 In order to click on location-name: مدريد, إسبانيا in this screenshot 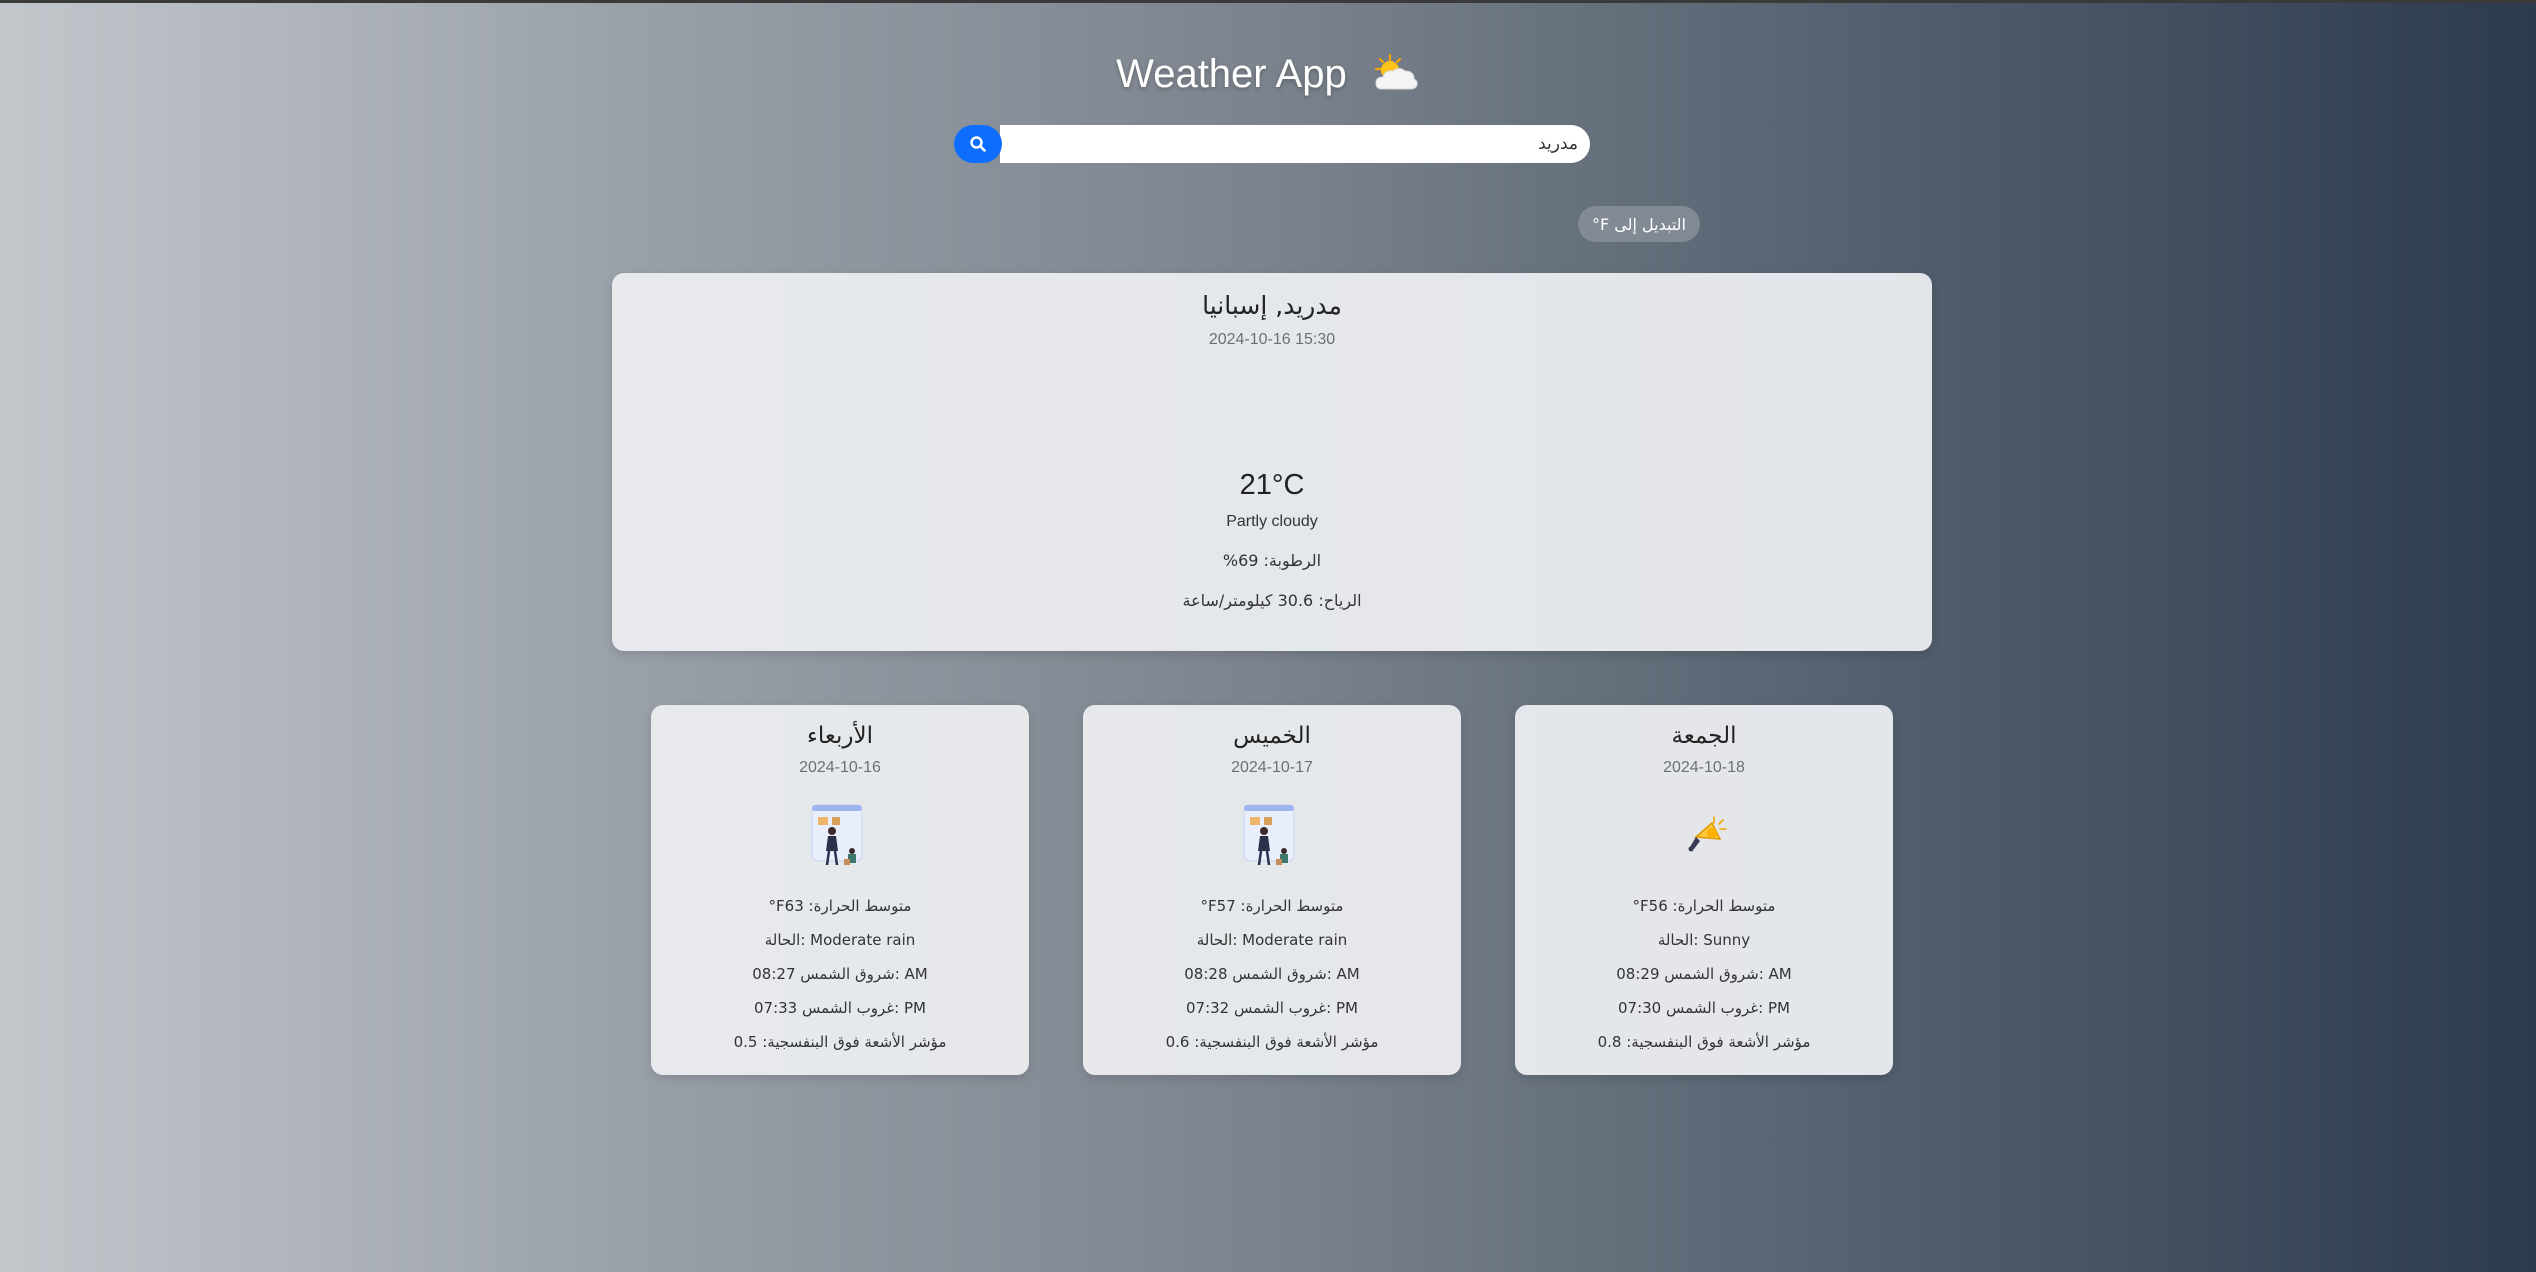, I will do `click(1272, 305)`.